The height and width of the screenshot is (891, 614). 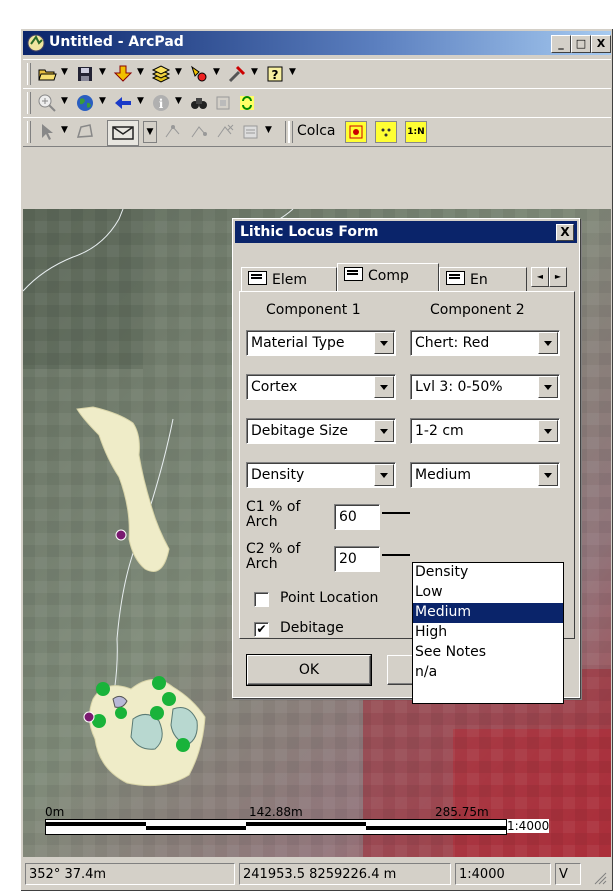 What do you see at coordinates (488, 673) in the screenshot?
I see `dropdown-option: n/a` at bounding box center [488, 673].